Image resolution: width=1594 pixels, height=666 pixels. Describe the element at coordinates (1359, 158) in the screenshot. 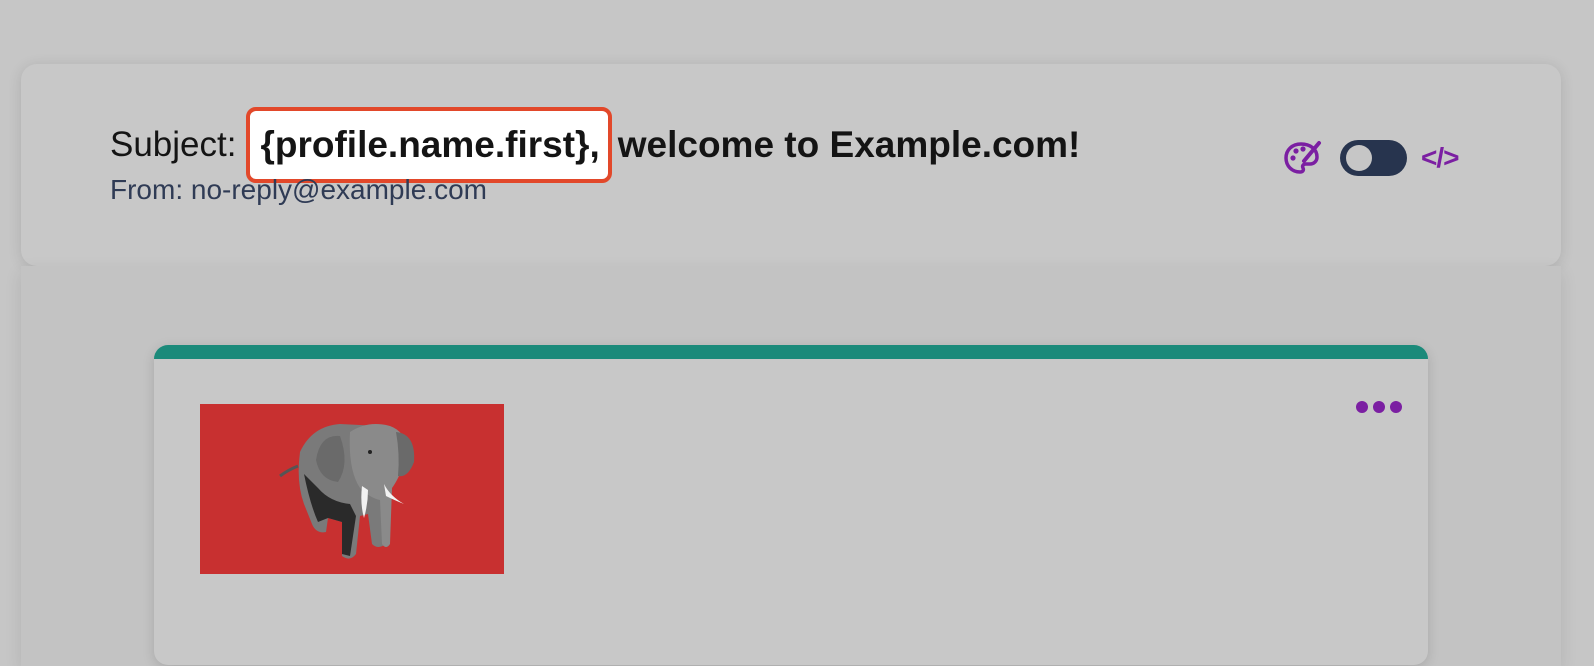

I see `toggle-knob` at that location.